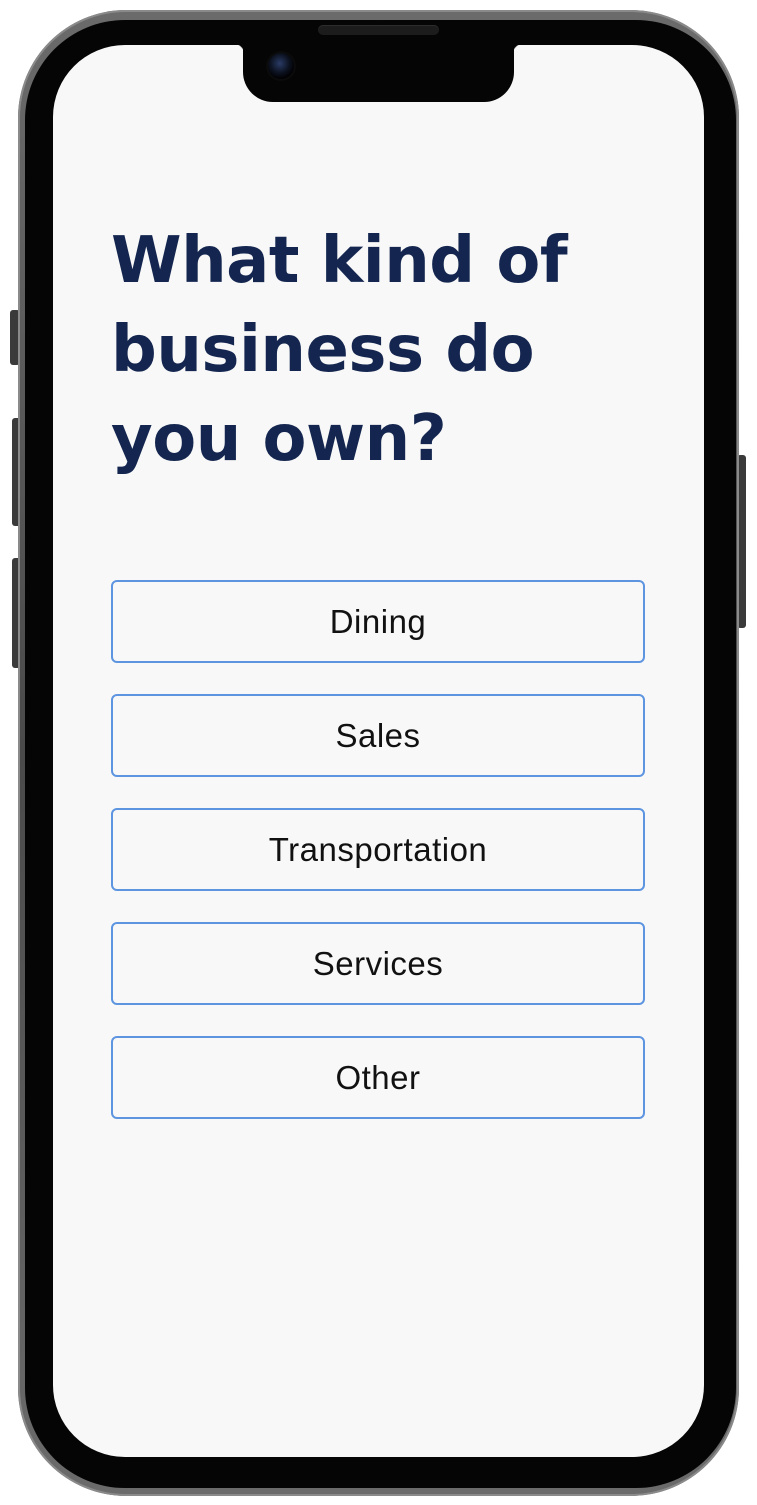 The image size is (757, 1505). What do you see at coordinates (378, 621) in the screenshot?
I see `option-dining-button: Dining` at bounding box center [378, 621].